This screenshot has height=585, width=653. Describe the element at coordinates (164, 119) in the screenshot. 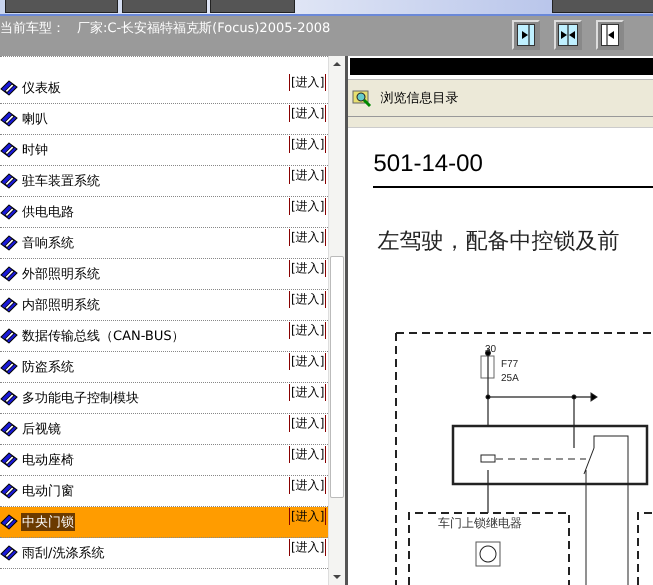

I see `system-item: 喇叭 [进入]` at that location.